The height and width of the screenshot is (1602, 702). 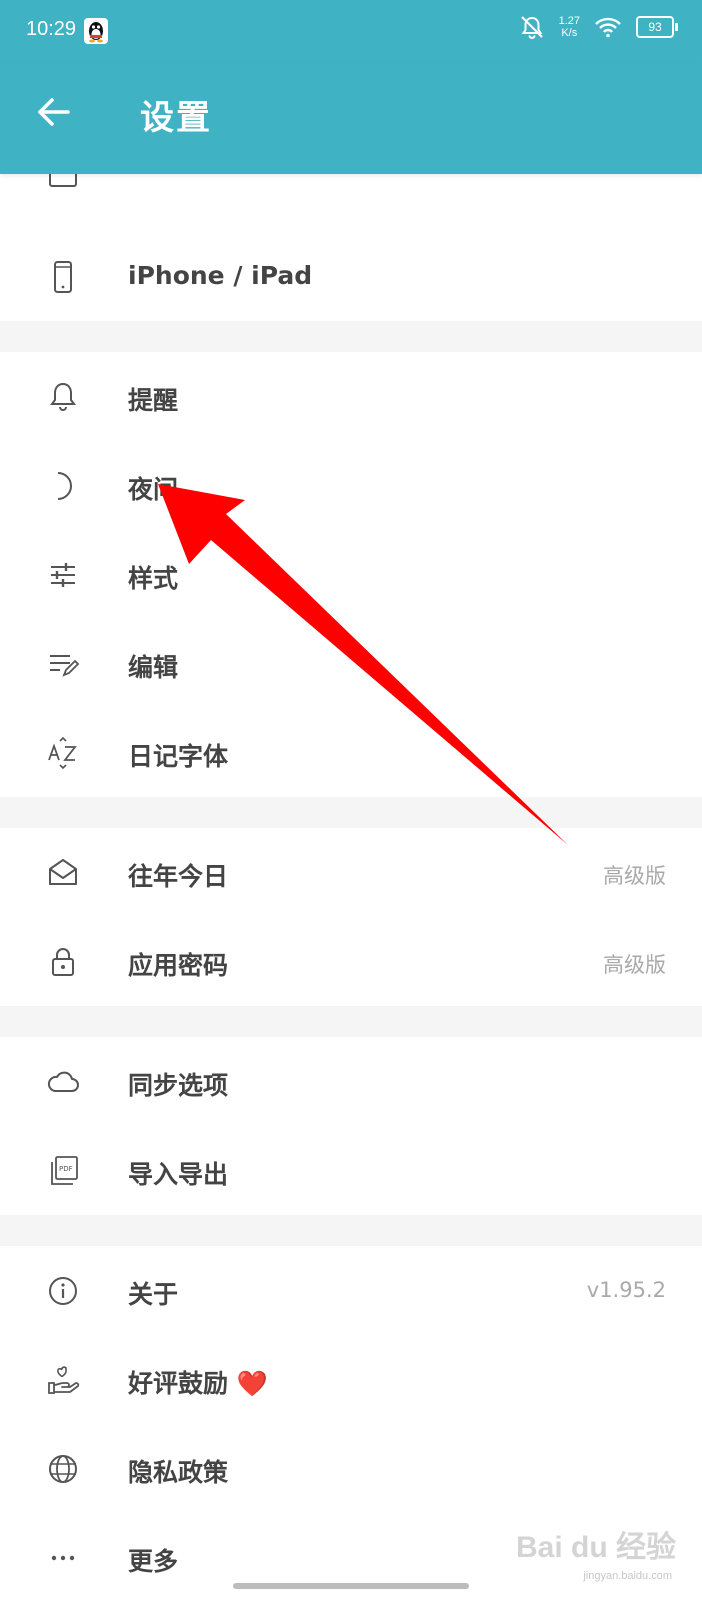 I want to click on network-speed-unit: K/s, so click(x=569, y=33).